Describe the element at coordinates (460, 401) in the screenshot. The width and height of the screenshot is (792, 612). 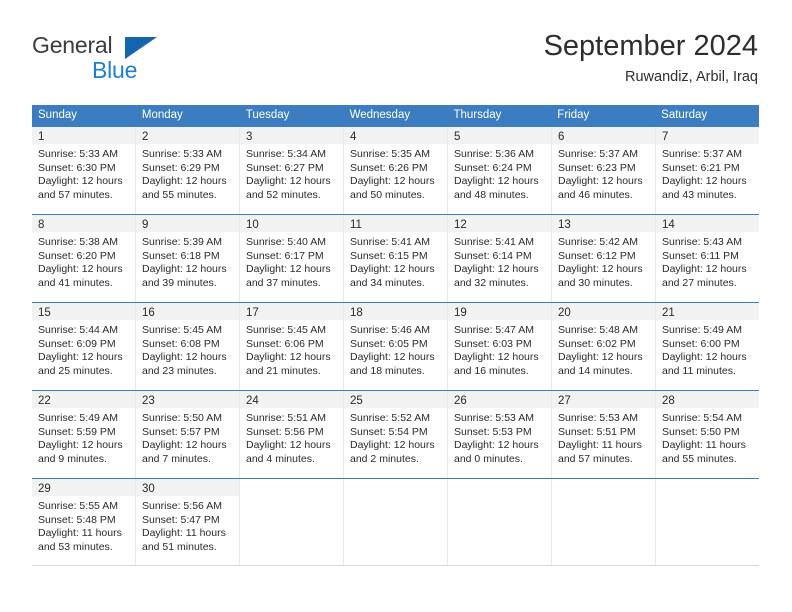
I see `day-number: 26` at that location.